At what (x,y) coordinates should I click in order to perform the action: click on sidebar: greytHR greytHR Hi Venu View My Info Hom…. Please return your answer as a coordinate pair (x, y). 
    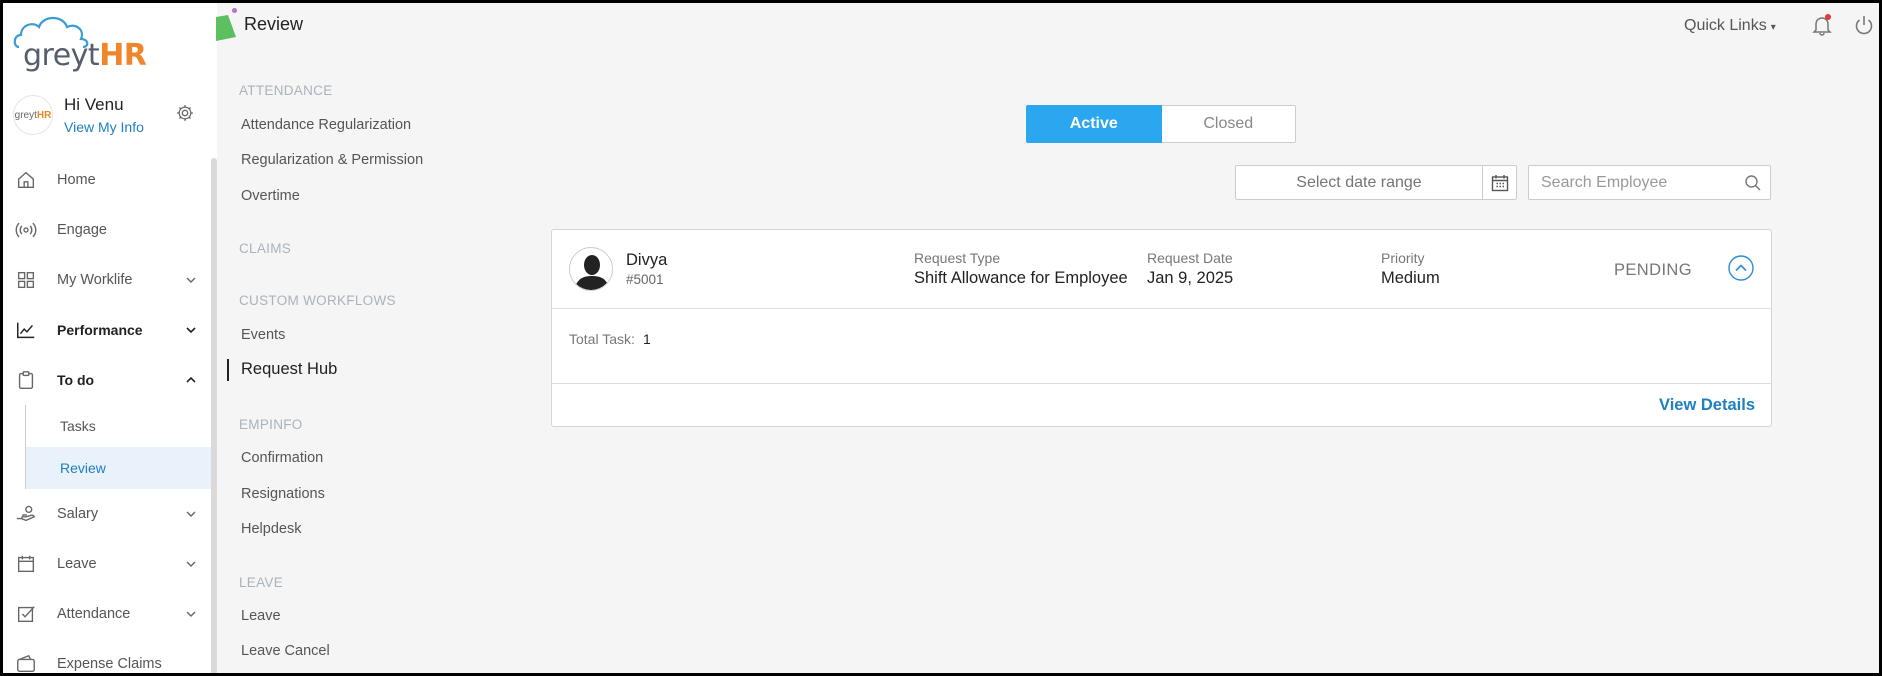
    Looking at the image, I should click on (110, 338).